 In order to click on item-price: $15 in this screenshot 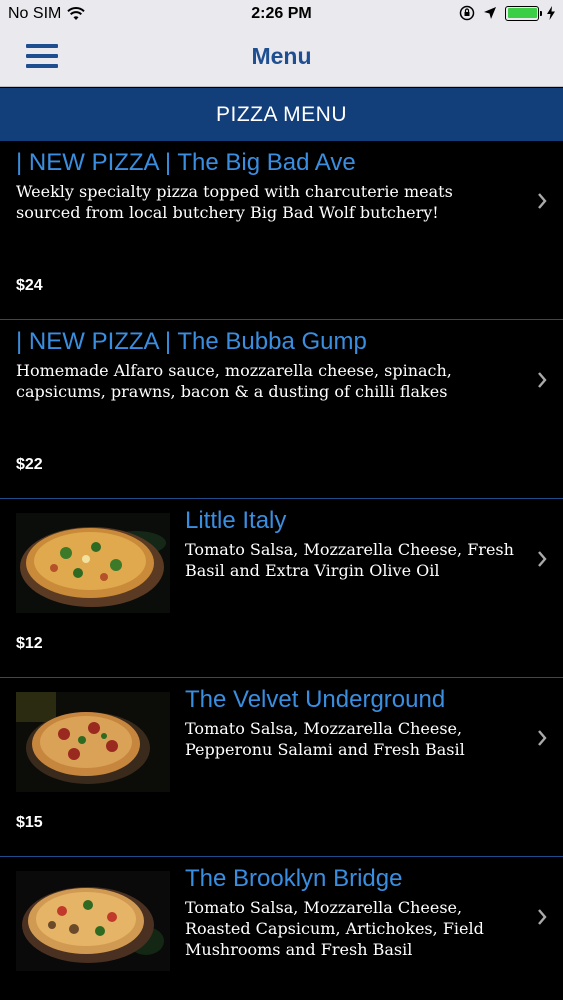, I will do `click(29, 822)`.